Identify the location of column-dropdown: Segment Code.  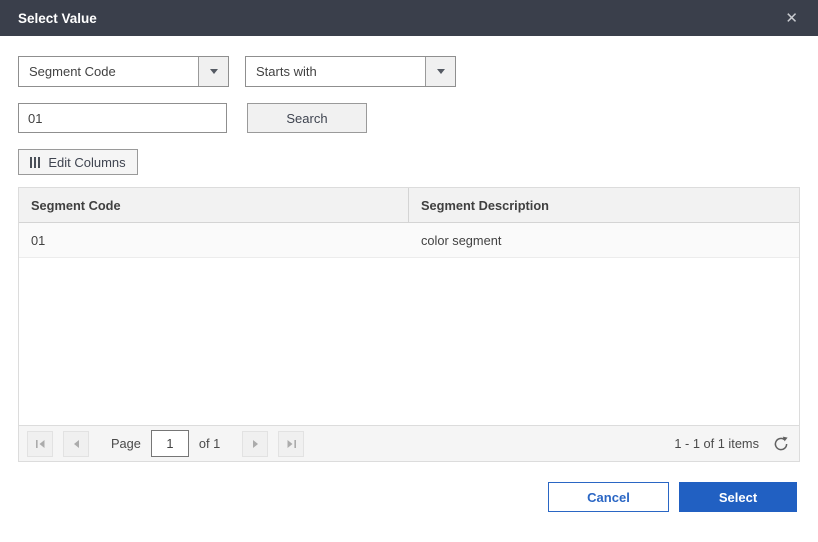
(123, 71).